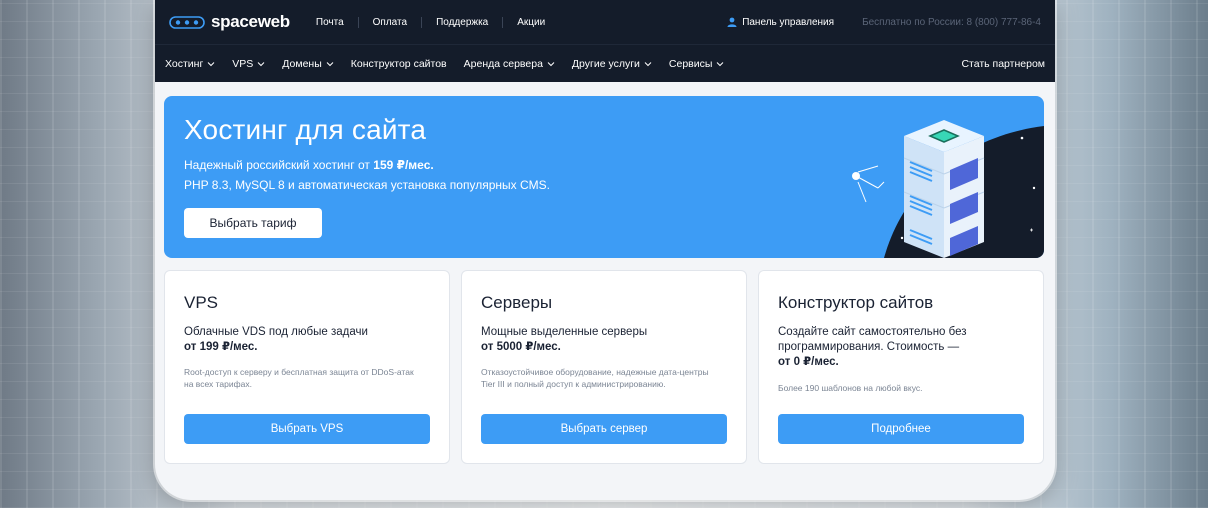 The height and width of the screenshot is (508, 1208). I want to click on top-nav-payment: Оплата, so click(389, 22).